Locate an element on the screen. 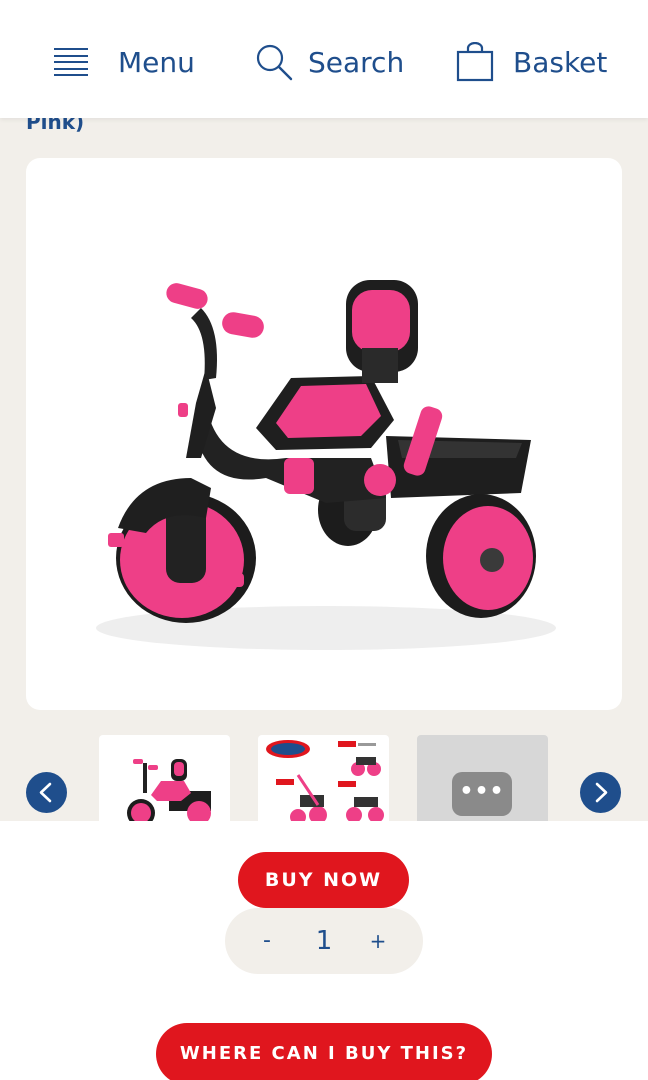 This screenshot has width=648, height=1080. quantity-increase-button: + is located at coordinates (378, 941).